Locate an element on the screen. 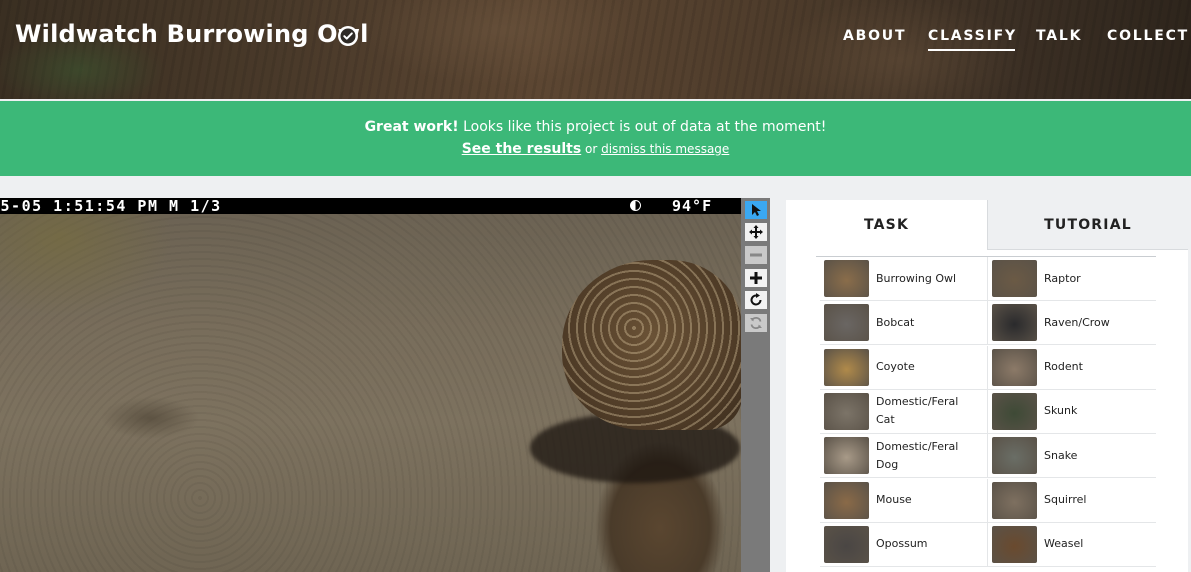  nav-about: ABOUT is located at coordinates (874, 36).